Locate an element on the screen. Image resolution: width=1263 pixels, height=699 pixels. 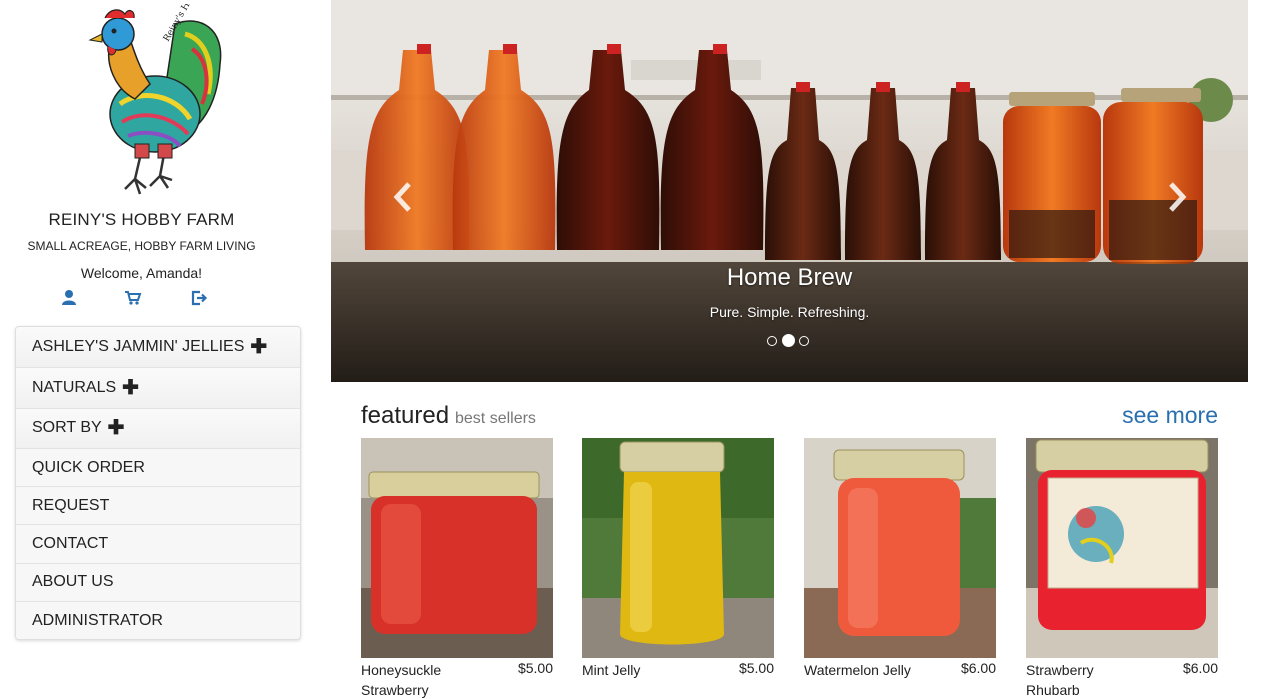
shopping-cart-icon is located at coordinates (133, 298).